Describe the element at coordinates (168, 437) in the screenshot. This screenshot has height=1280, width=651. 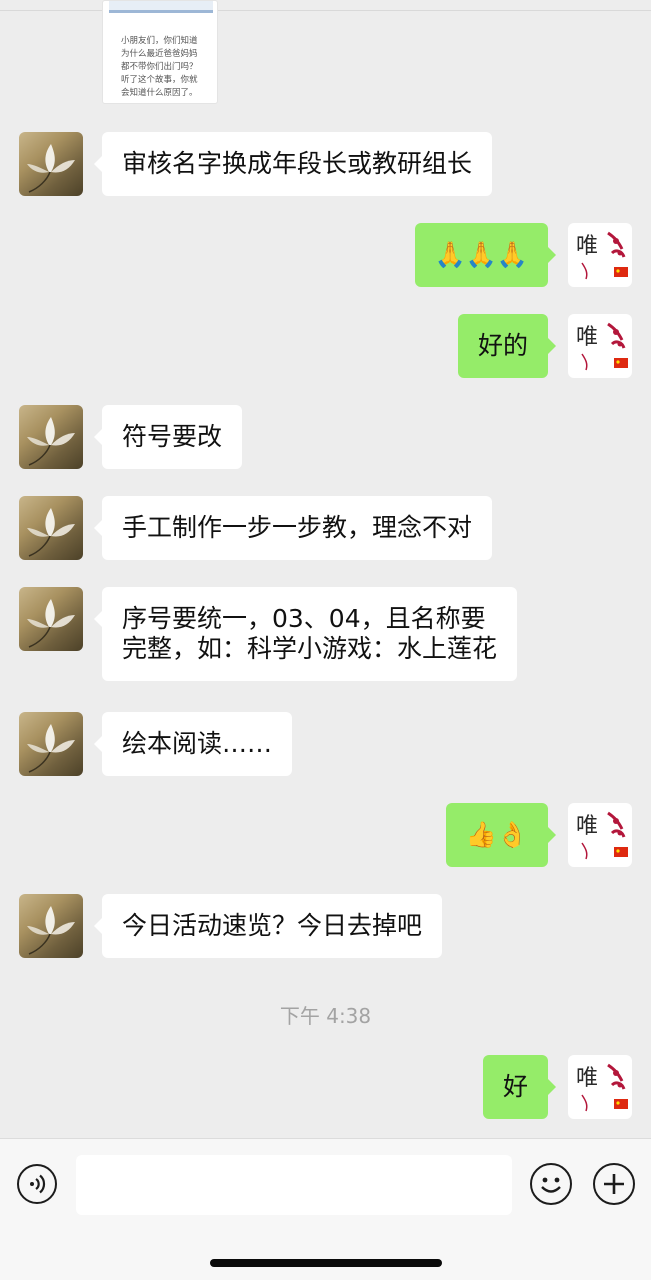
I see `message-bubble: 符号要改` at that location.